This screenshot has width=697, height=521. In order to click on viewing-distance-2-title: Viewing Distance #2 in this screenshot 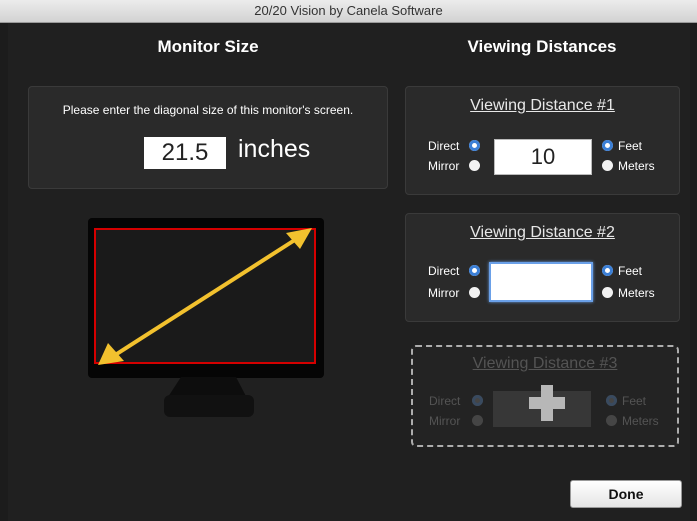, I will do `click(542, 232)`.